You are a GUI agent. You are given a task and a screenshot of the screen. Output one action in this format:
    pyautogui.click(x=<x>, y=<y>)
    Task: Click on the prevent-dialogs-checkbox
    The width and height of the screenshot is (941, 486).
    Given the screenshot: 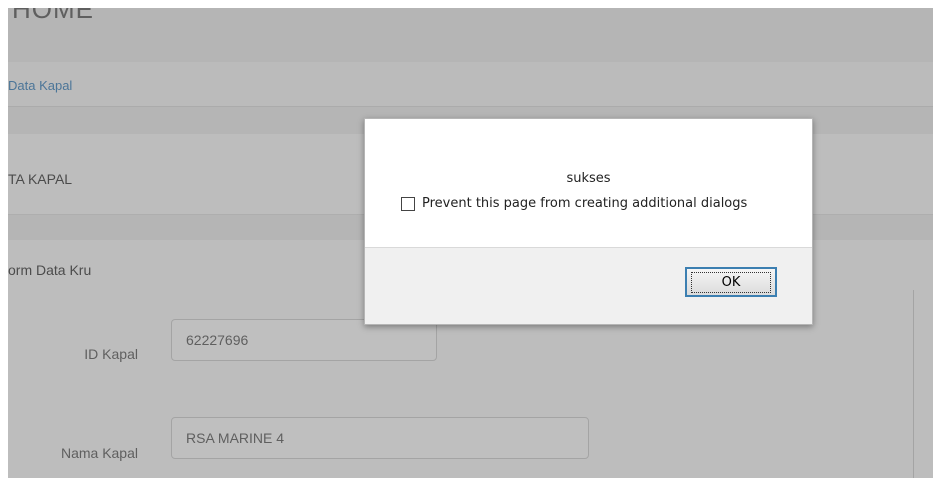 What is the action you would take?
    pyautogui.click(x=408, y=203)
    